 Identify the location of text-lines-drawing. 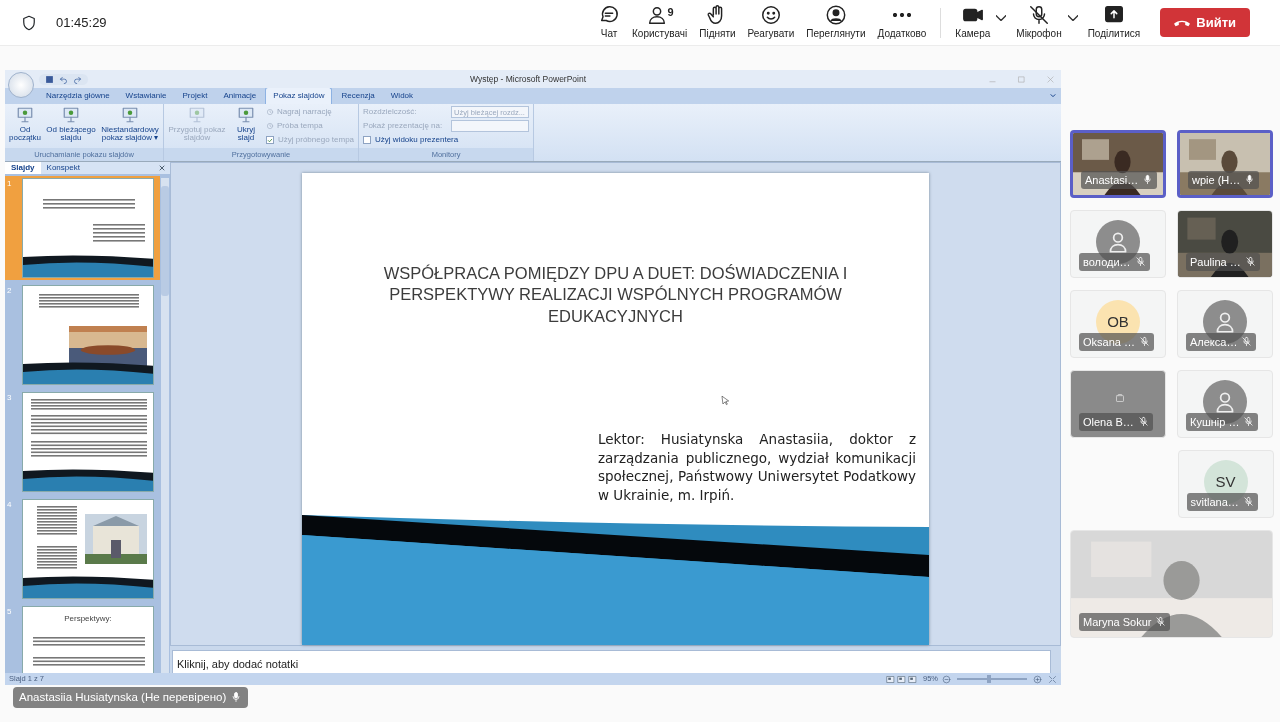
(57, 537).